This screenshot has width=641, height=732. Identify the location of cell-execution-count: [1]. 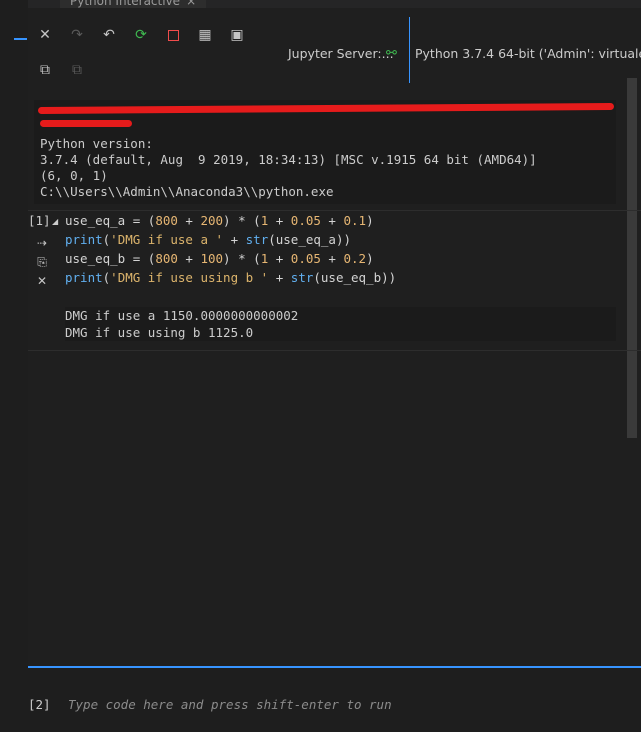
(39, 220).